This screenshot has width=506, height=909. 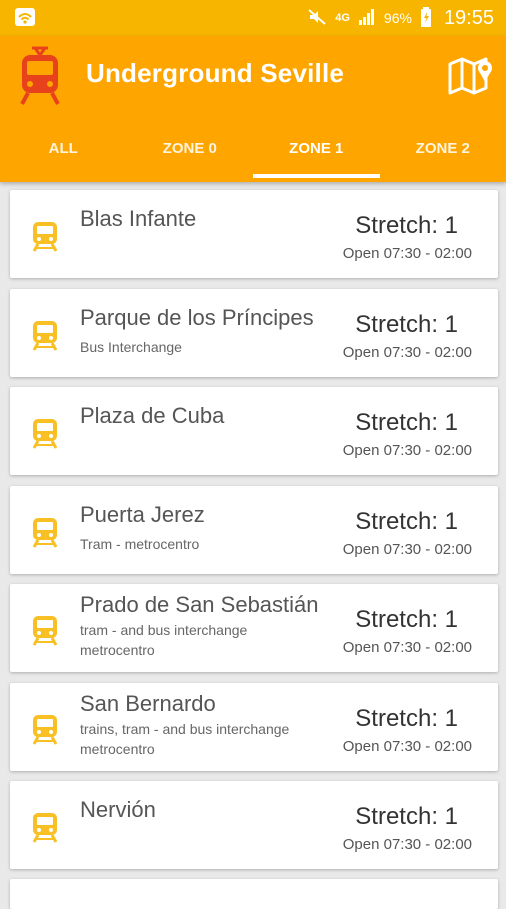 I want to click on tab-all: ALL, so click(x=63, y=157).